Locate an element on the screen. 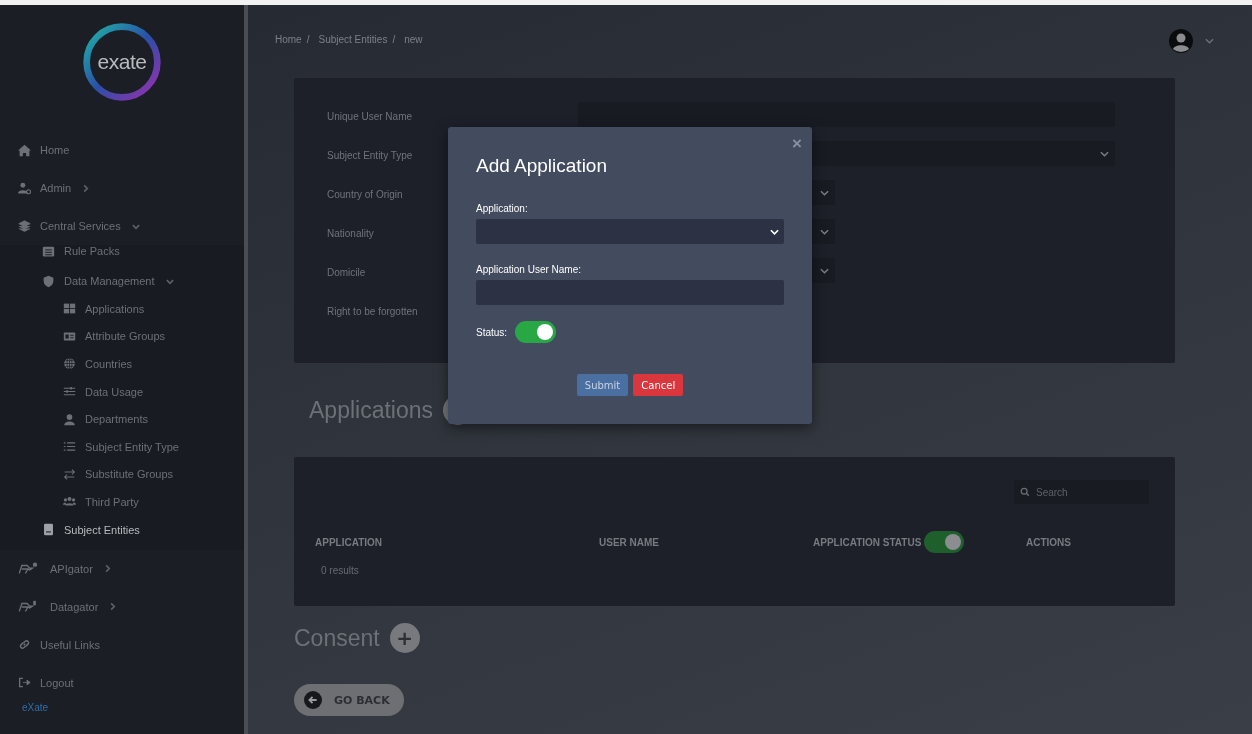 The height and width of the screenshot is (734, 1252). nav-item: Central Services is located at coordinates (122, 226).